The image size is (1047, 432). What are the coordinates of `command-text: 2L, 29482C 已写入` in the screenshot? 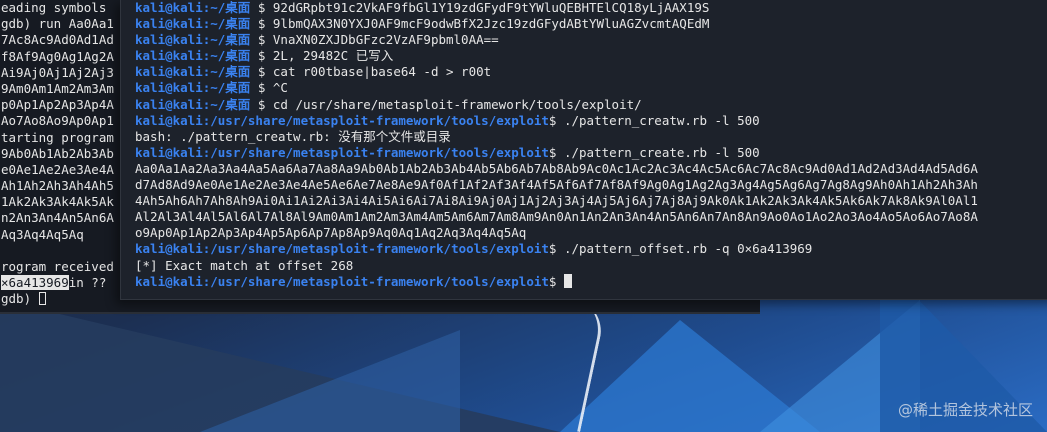 It's located at (333, 56).